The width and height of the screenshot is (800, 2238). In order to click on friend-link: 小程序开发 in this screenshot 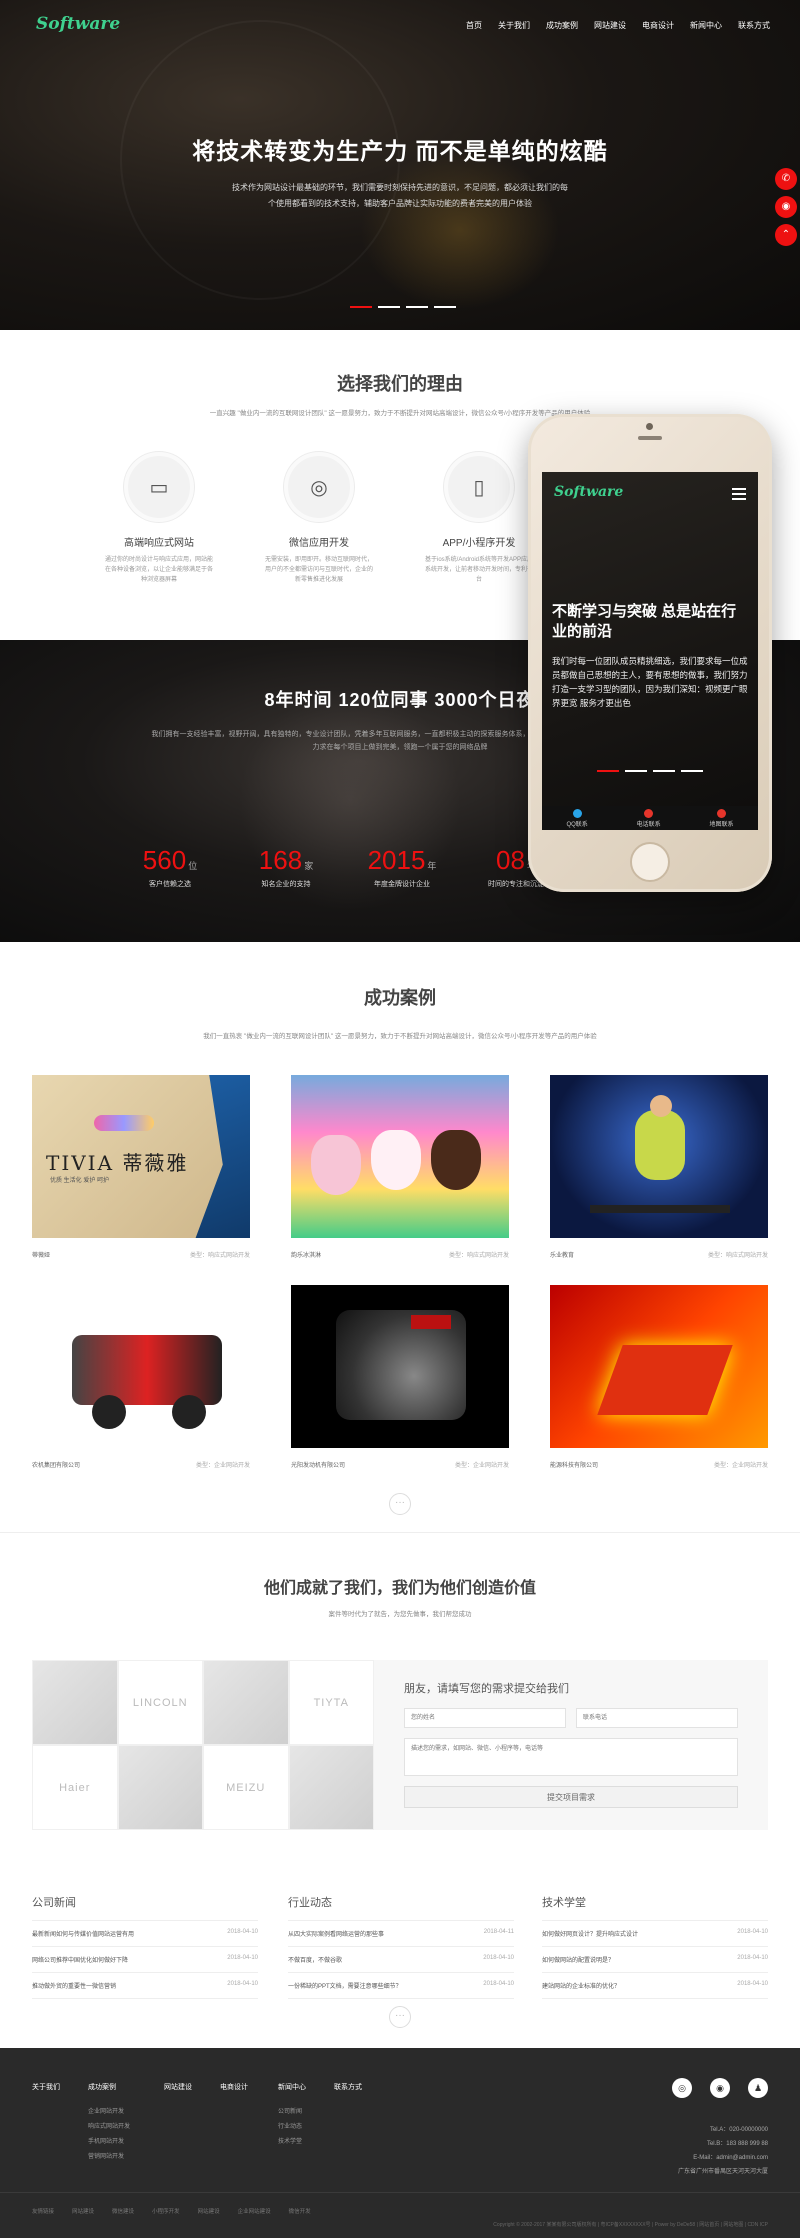, I will do `click(166, 2211)`.